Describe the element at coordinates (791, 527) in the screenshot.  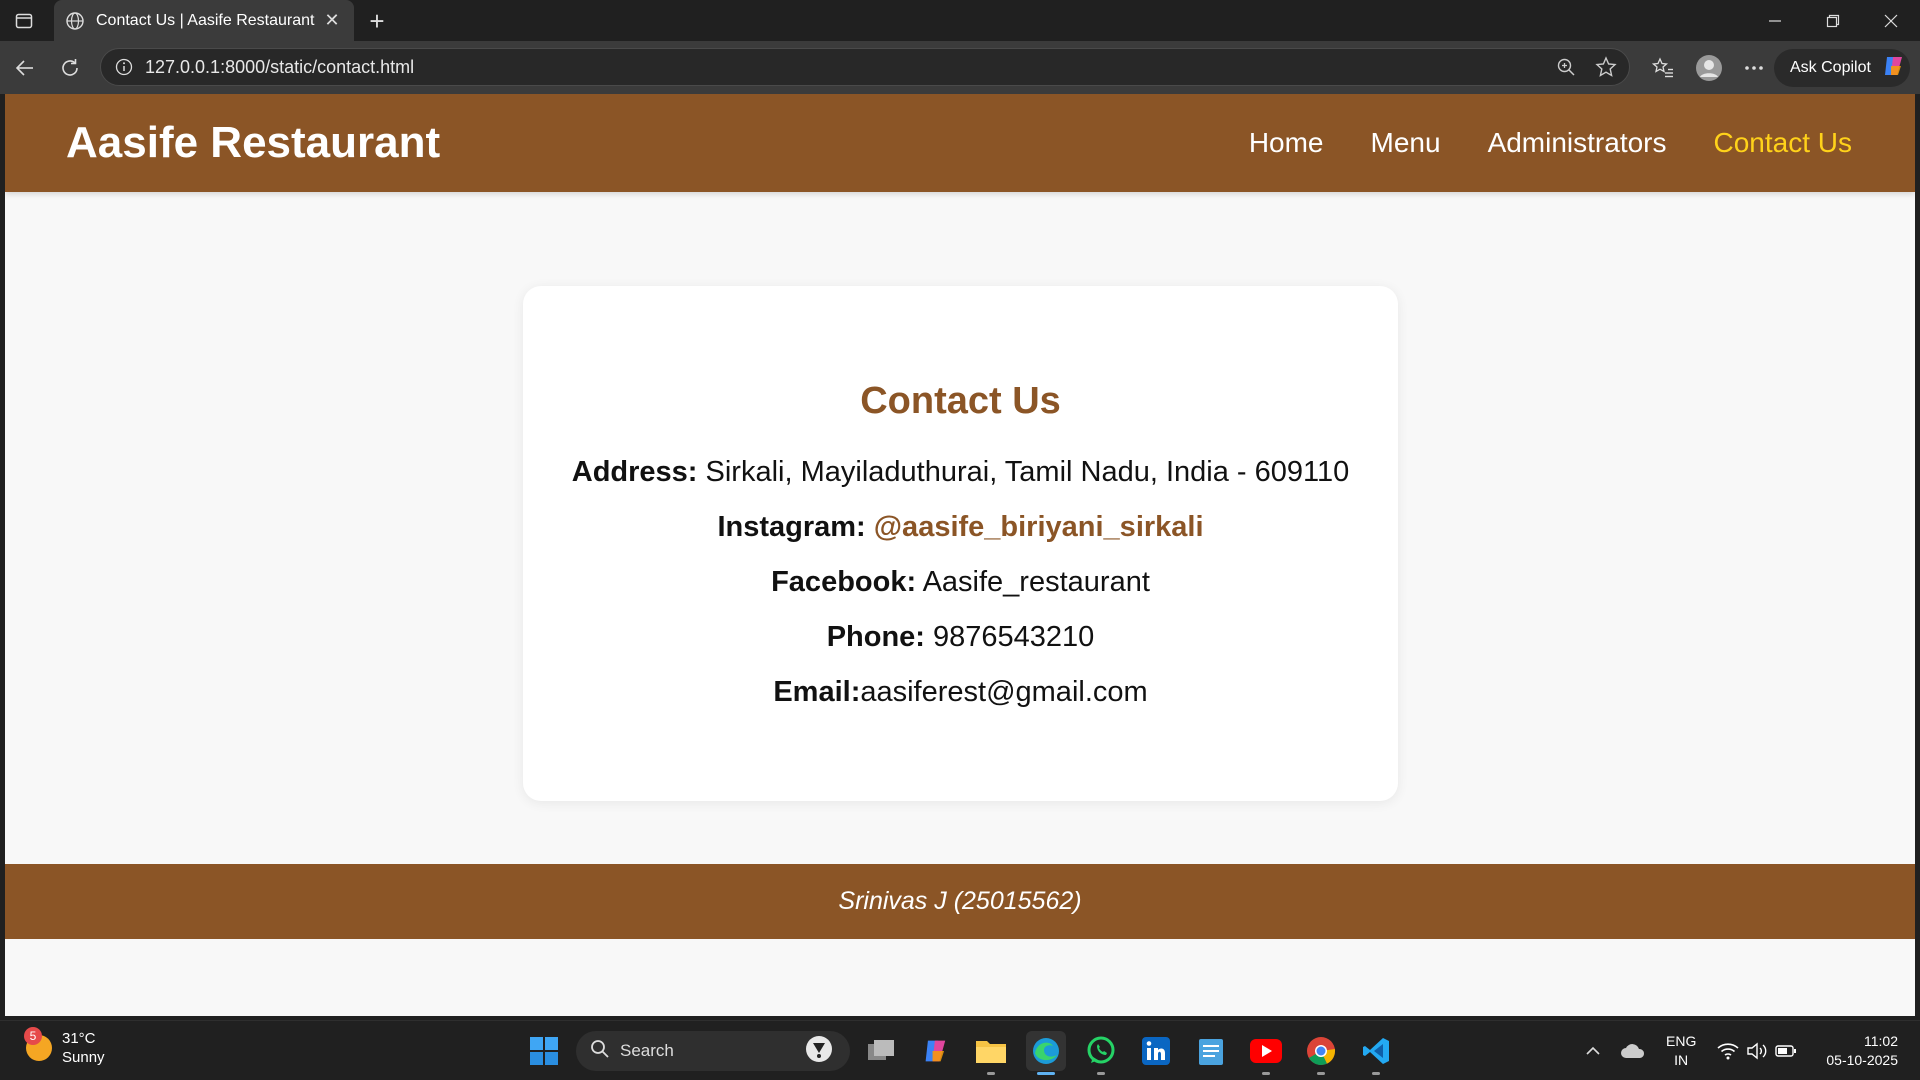
I see `instagram-label: Instagram:` at that location.